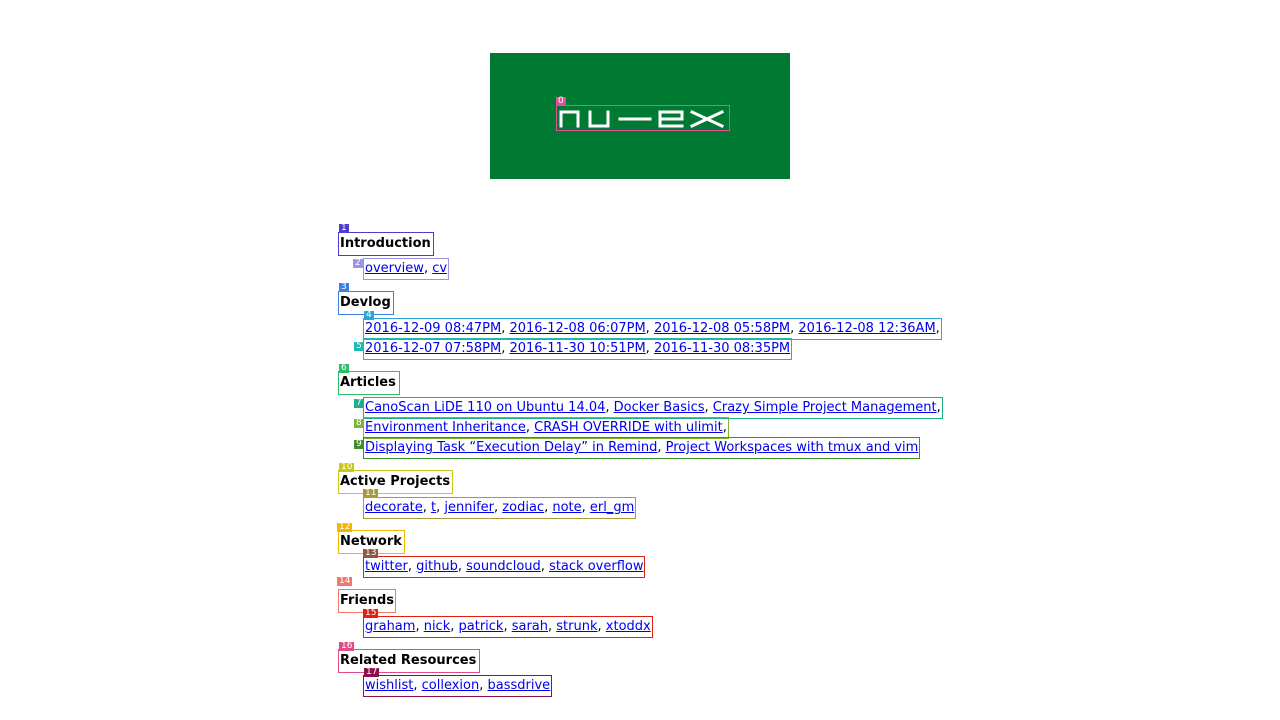 The image size is (1280, 720). I want to click on article-link: Docker Basics, so click(659, 407).